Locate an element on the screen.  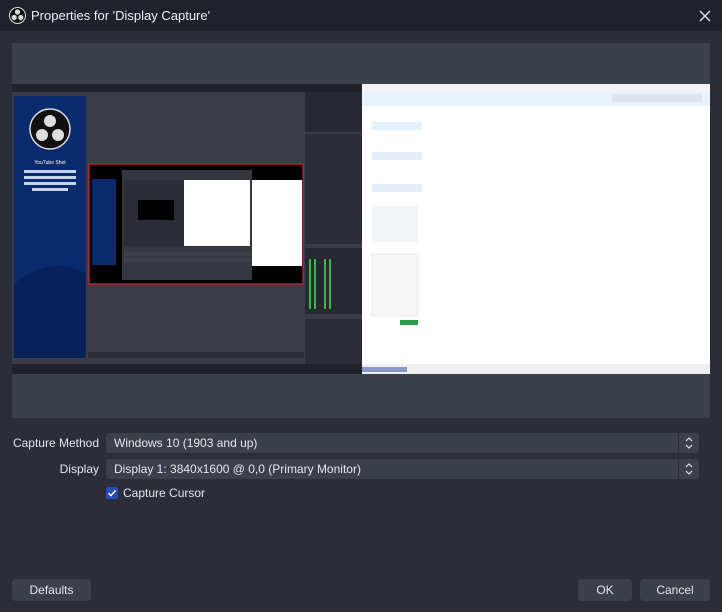
cancel-button: Cancel is located at coordinates (675, 590).